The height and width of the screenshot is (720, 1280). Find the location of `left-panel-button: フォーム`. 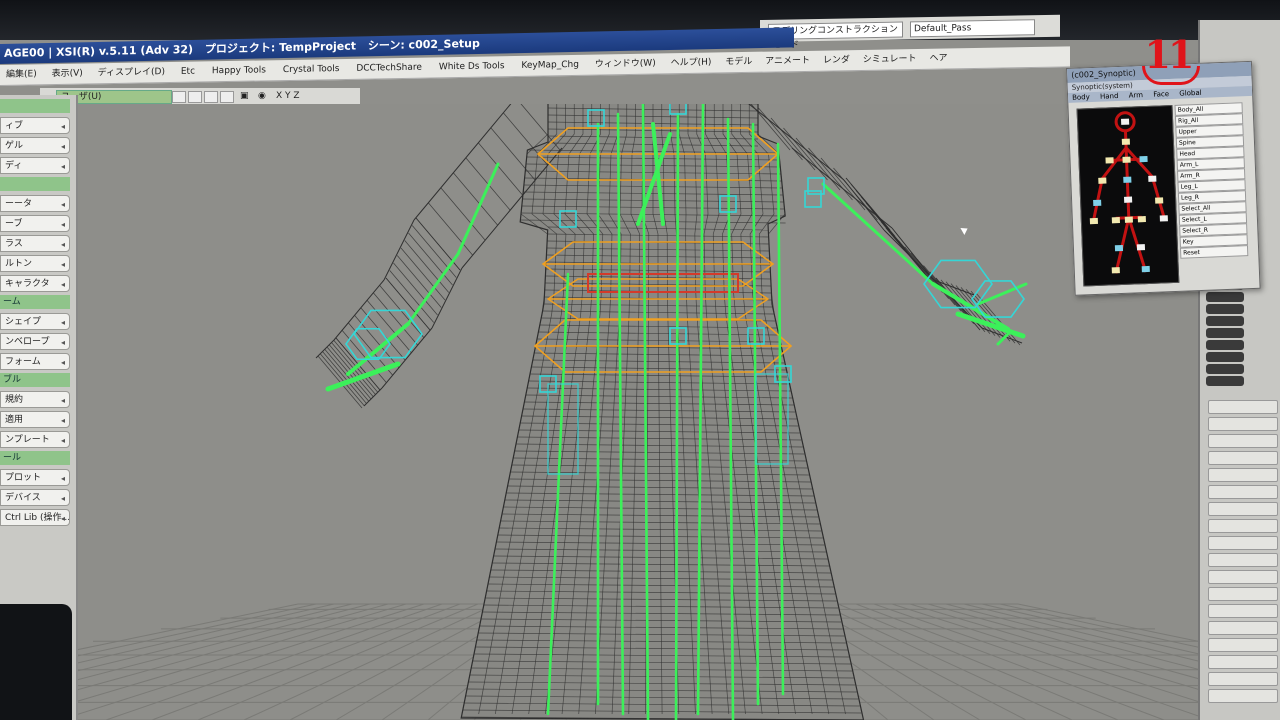

left-panel-button: フォーム is located at coordinates (35, 361).